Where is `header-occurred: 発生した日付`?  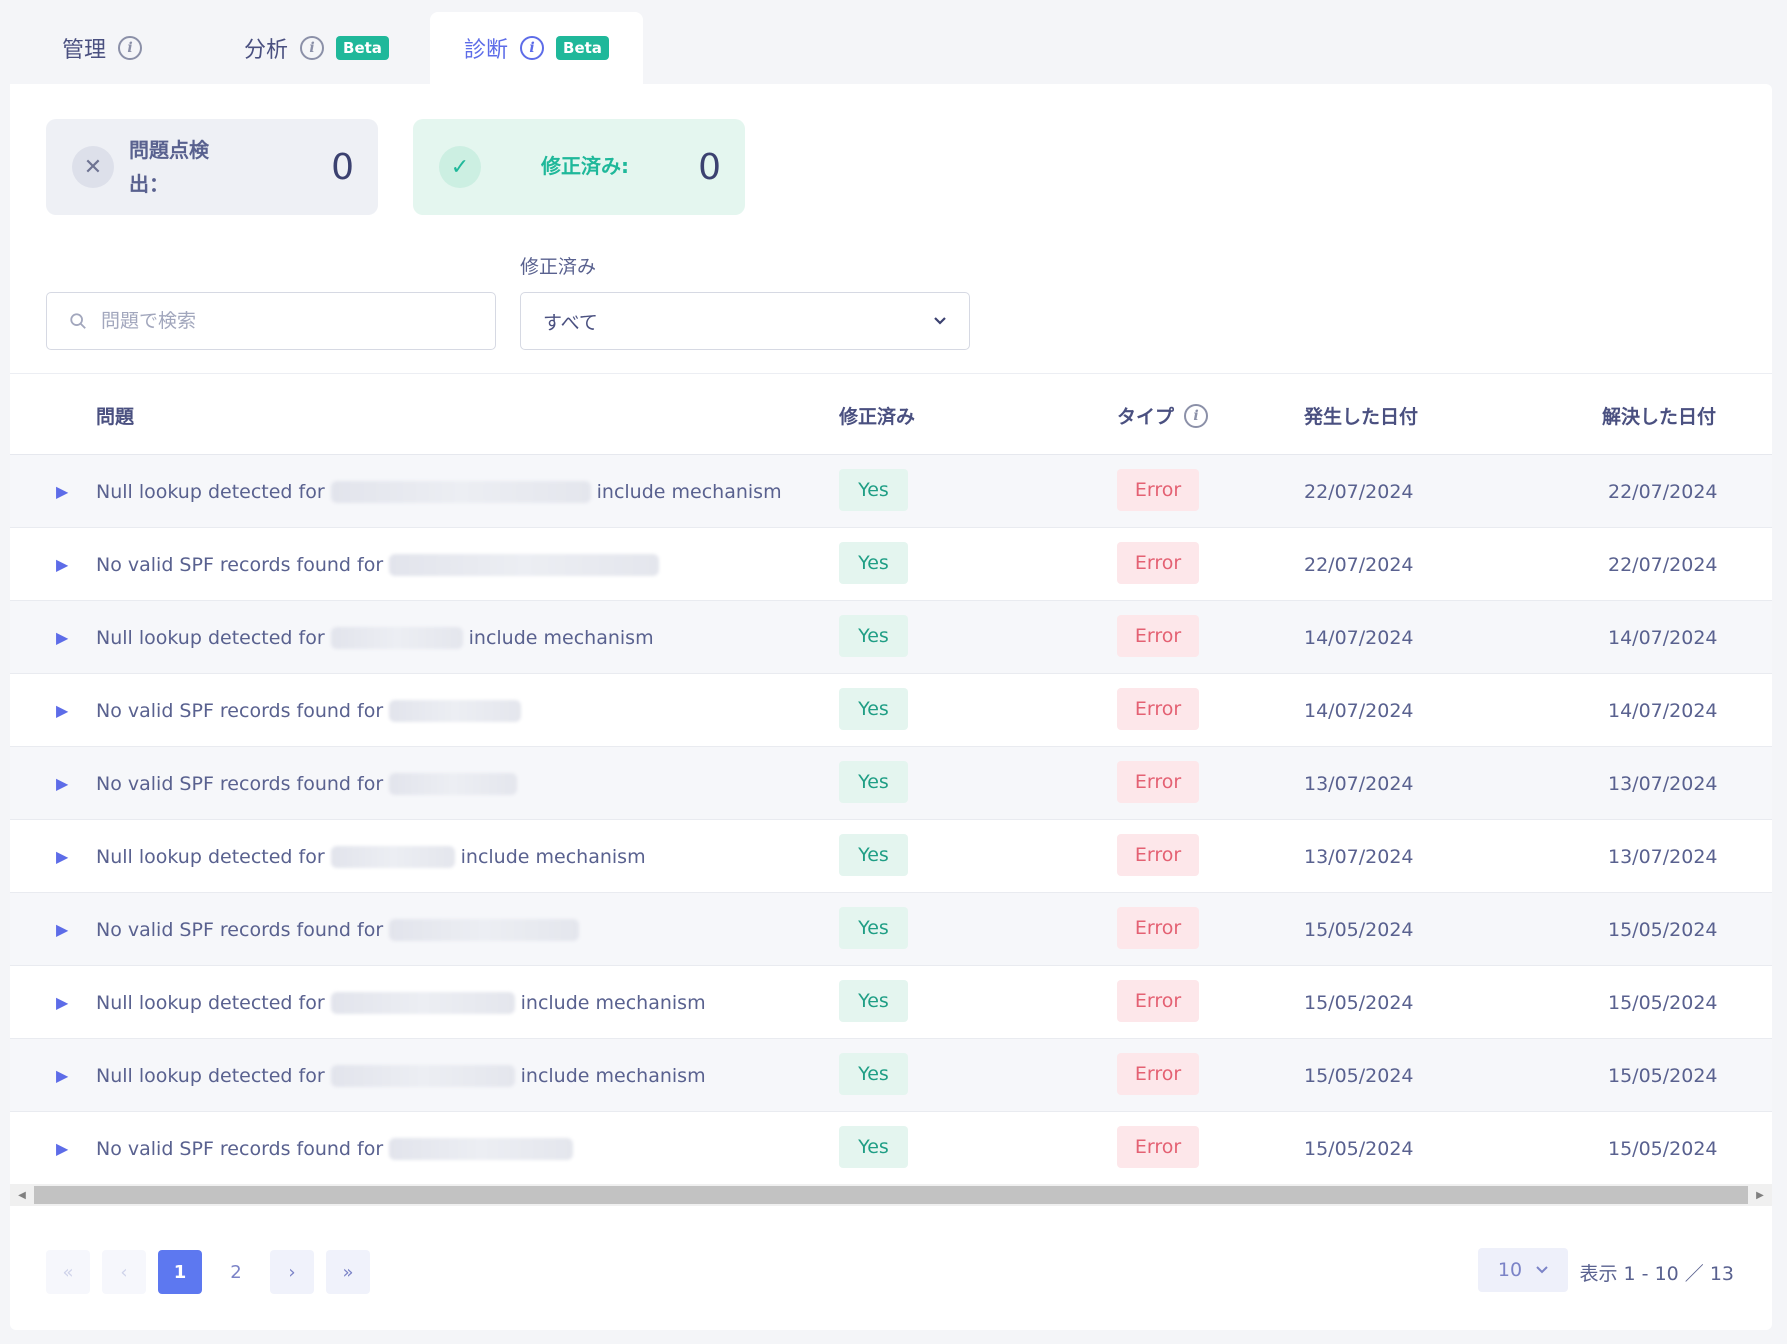 header-occurred: 発生した日付 is located at coordinates (1361, 415).